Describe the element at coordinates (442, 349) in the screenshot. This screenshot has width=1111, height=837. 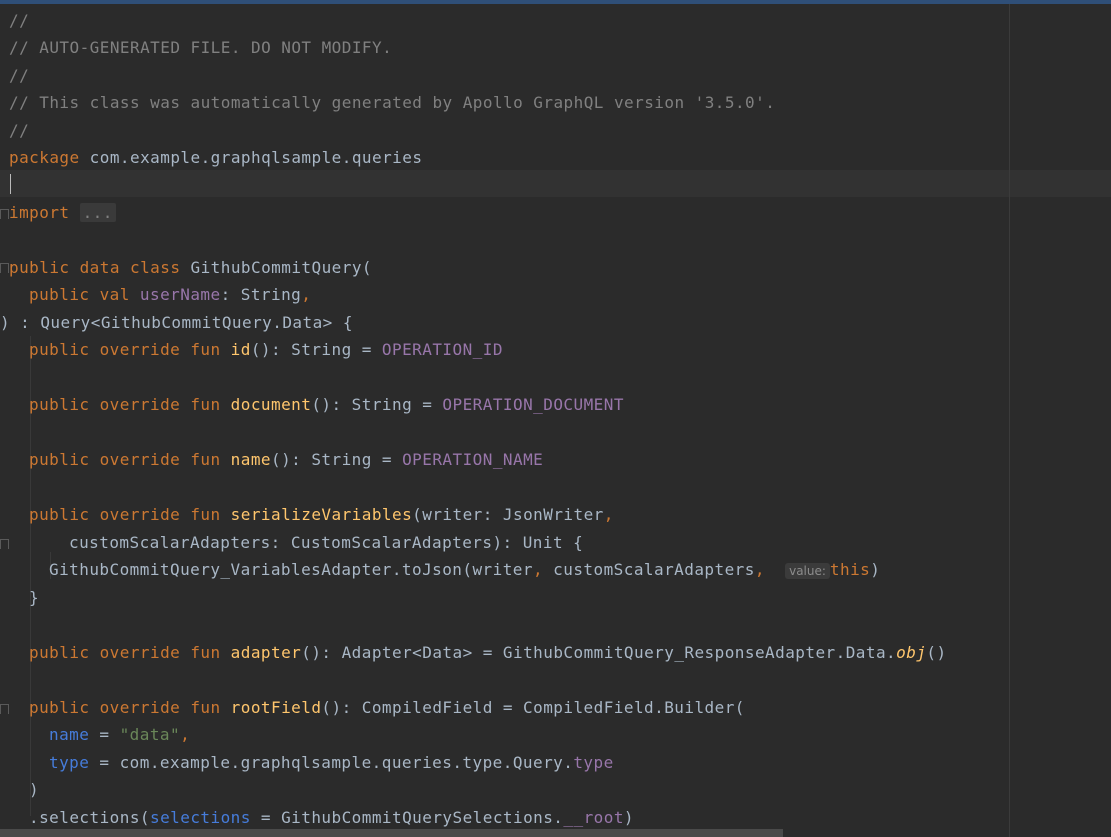
I see `constant: OPERATION_ID` at that location.